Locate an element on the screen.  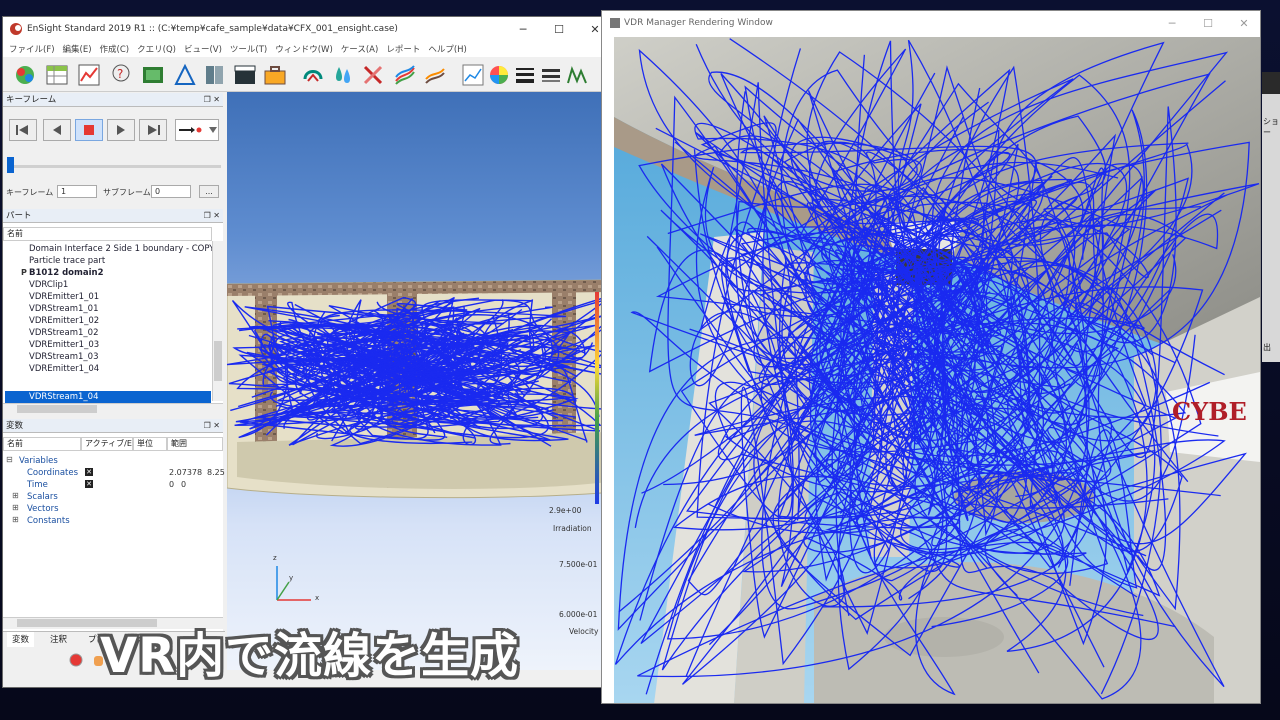
playback-mode-select is located at coordinates (197, 130).